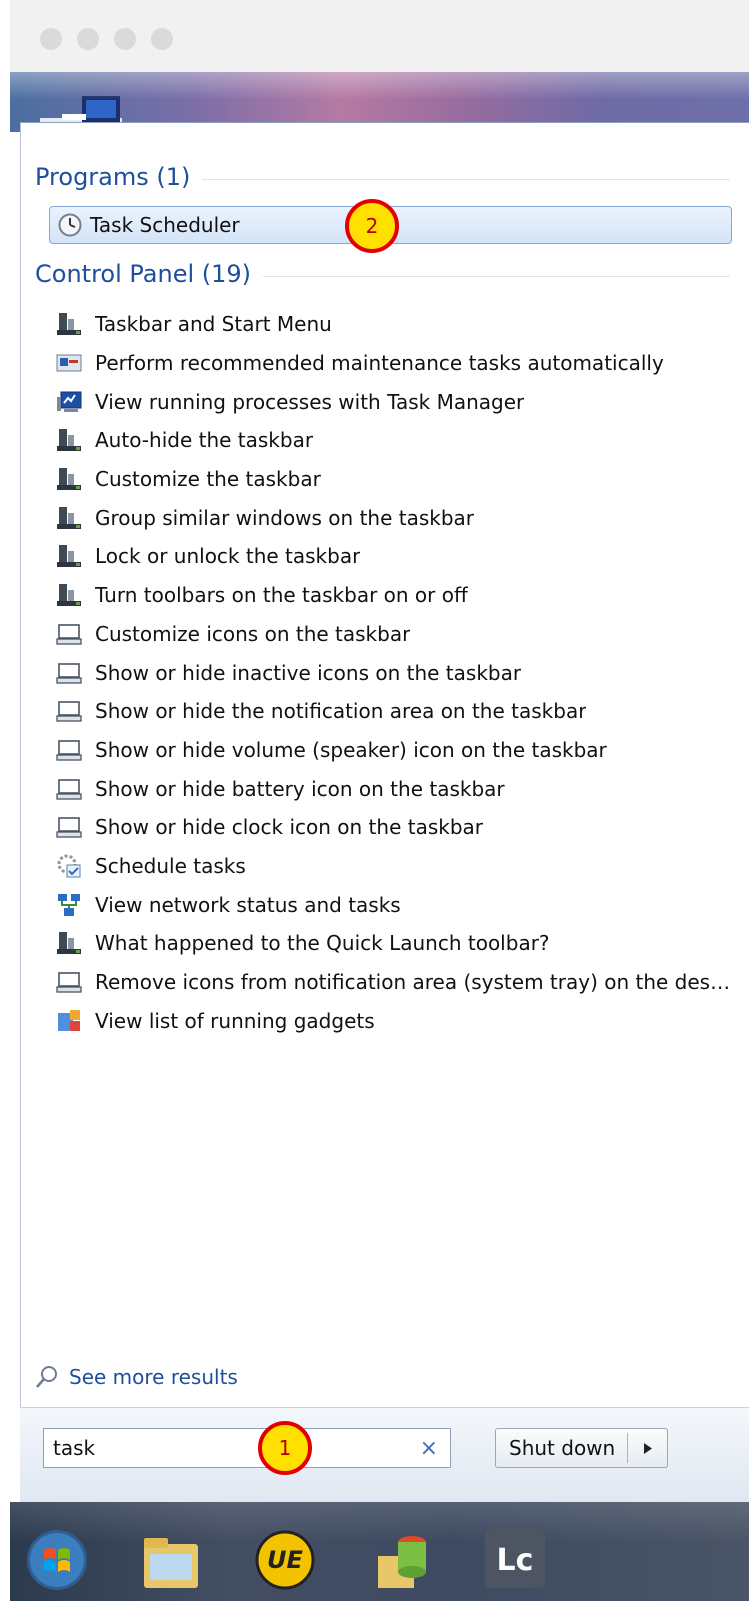  What do you see at coordinates (69, 1021) in the screenshot?
I see `gadgets-icon` at bounding box center [69, 1021].